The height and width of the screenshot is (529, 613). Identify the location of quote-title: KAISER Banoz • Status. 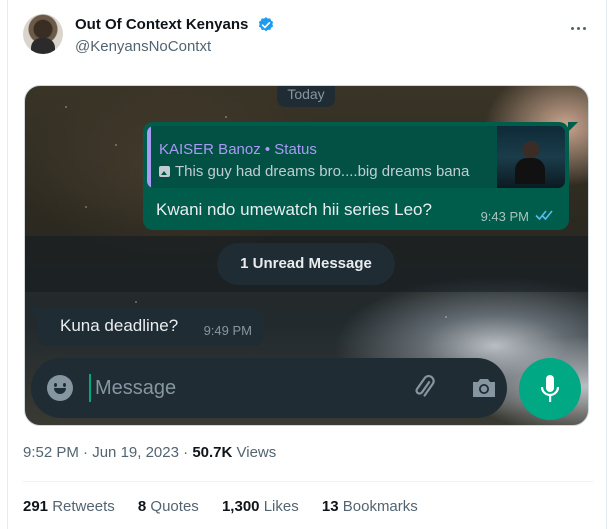
(238, 149).